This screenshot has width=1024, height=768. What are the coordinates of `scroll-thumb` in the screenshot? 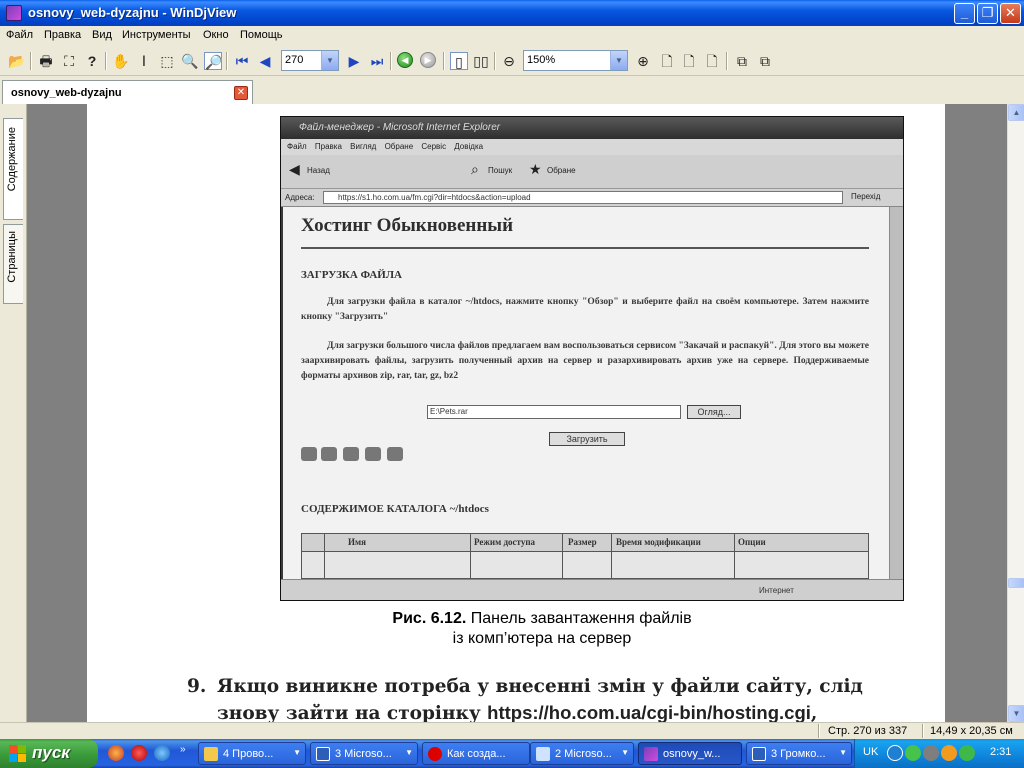 It's located at (1016, 583).